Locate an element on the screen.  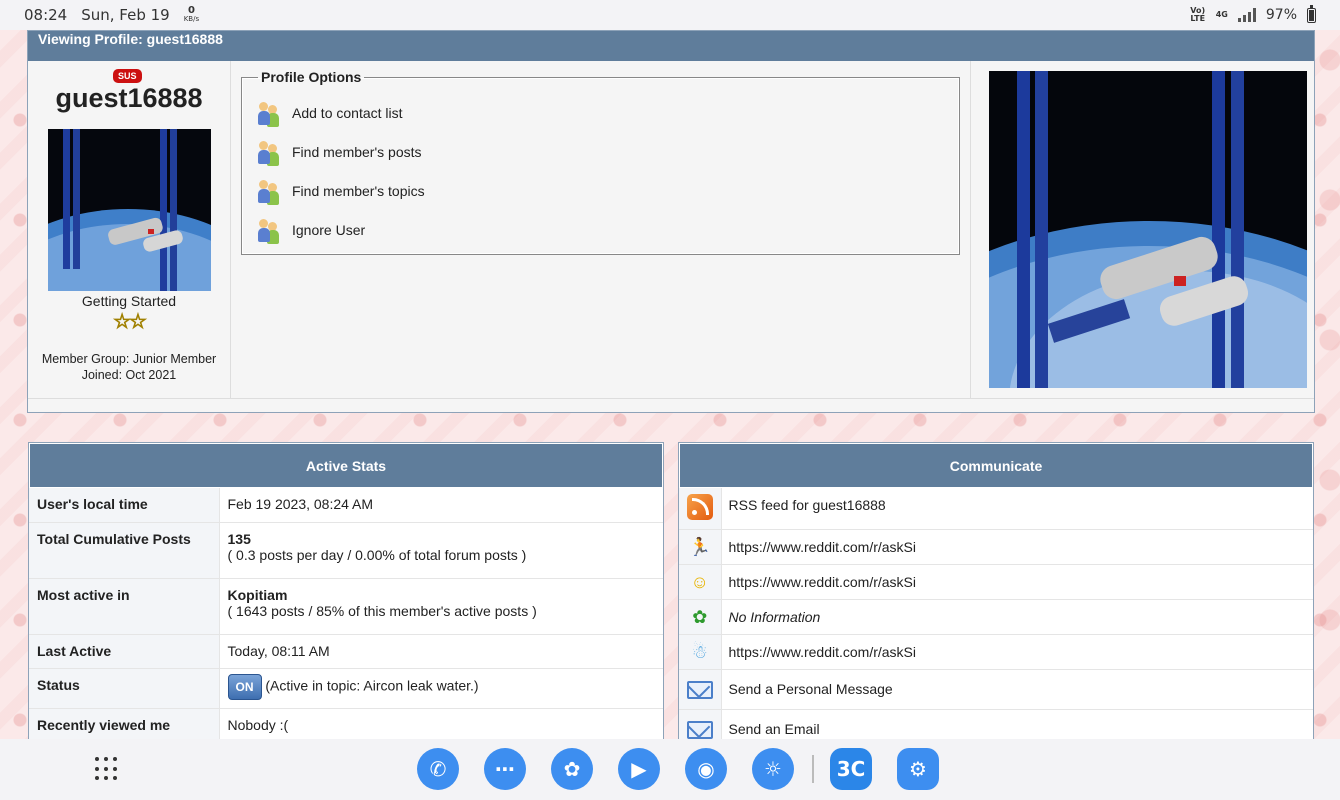
sus-badge: SUS is located at coordinates (127, 76).